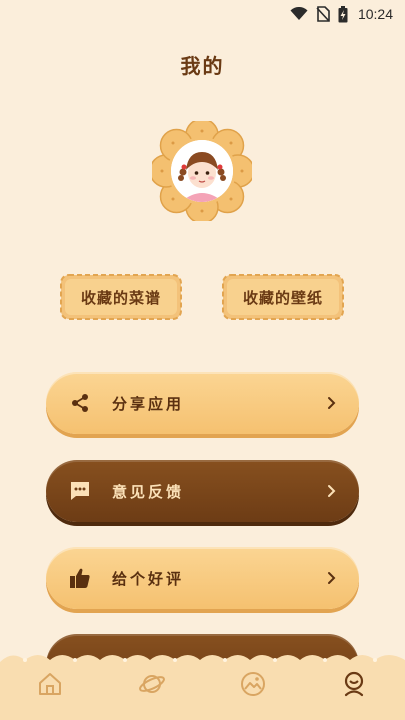 Image resolution: width=405 pixels, height=720 pixels. I want to click on image-icon, so click(253, 684).